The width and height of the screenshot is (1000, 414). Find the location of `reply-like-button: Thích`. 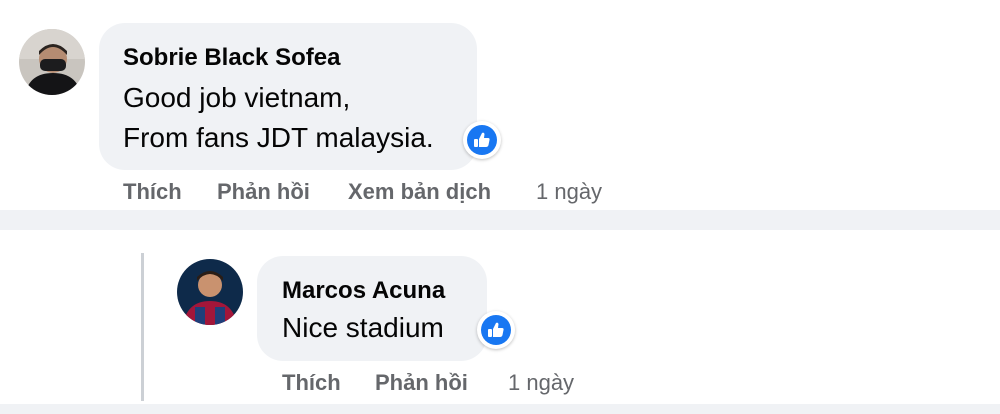

reply-like-button: Thích is located at coordinates (311, 383).